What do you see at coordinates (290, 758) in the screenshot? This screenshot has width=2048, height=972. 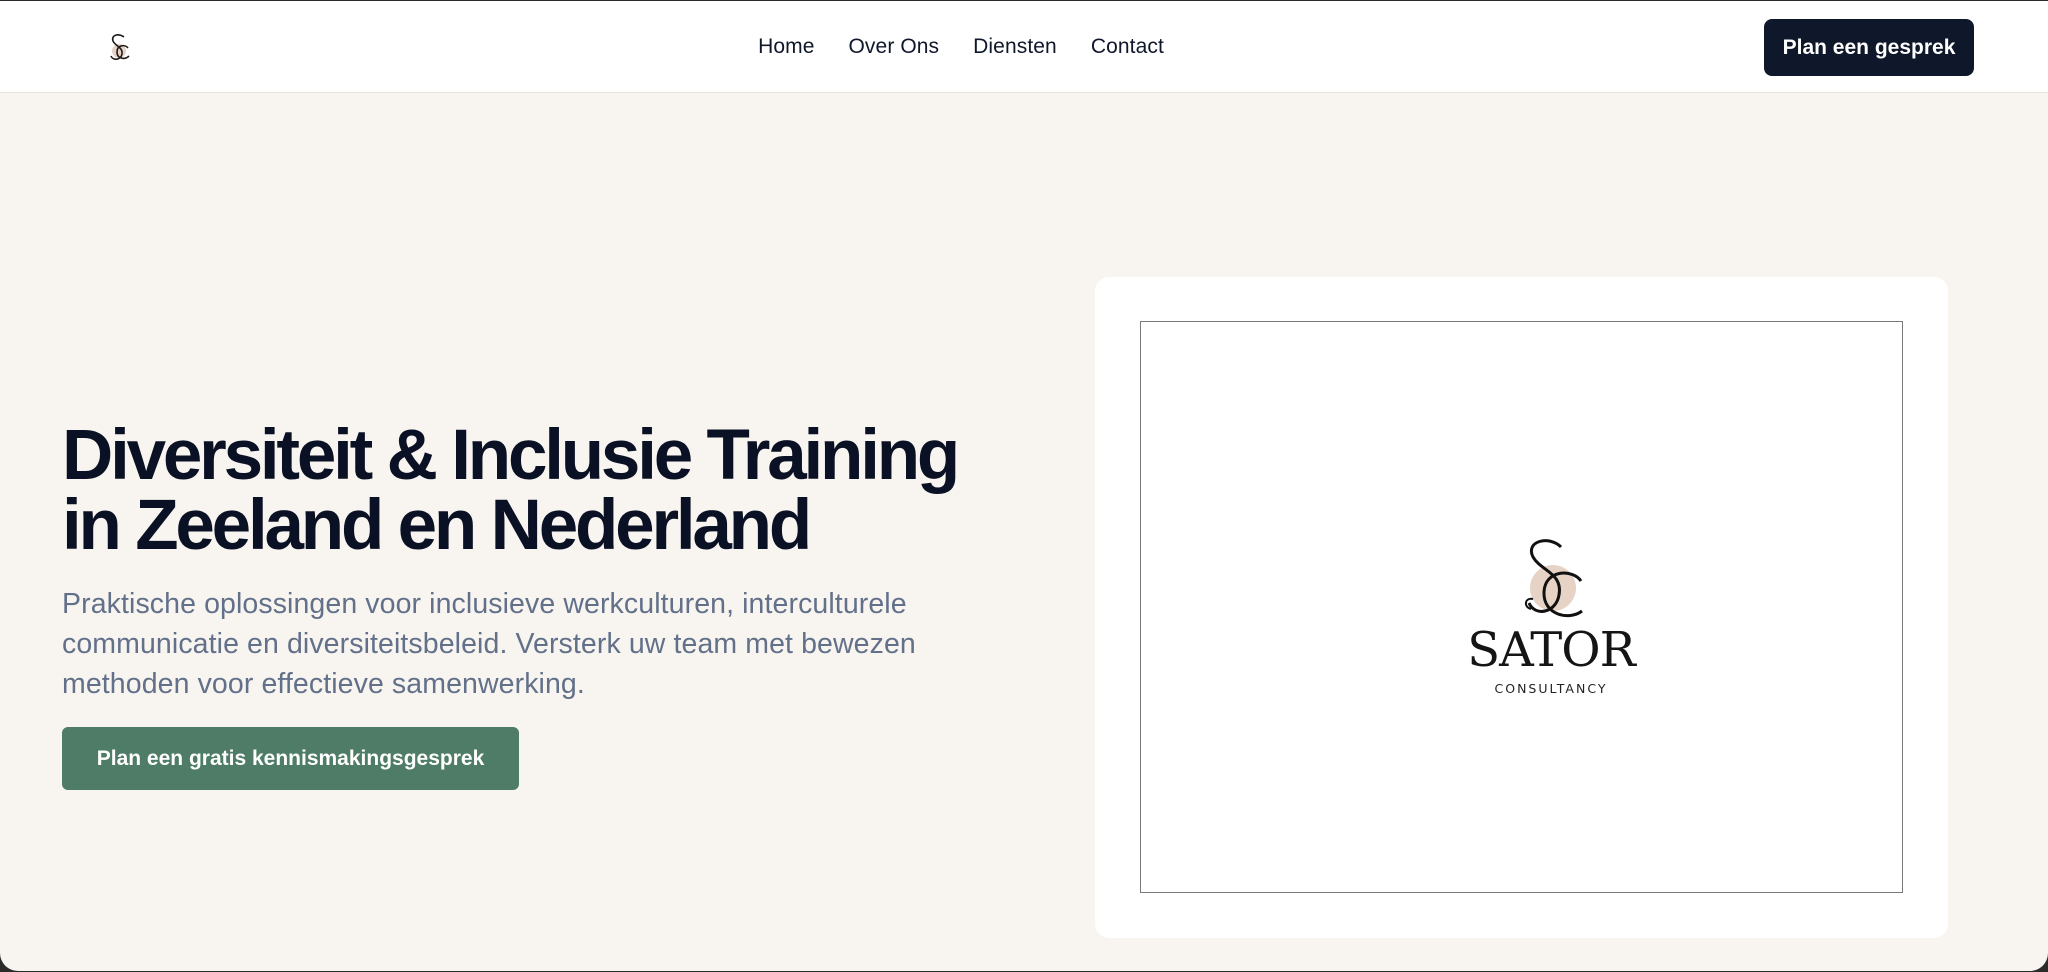 I see `kennismakingsgesprek-button: Plan een gratis kennismakingsgesprek` at bounding box center [290, 758].